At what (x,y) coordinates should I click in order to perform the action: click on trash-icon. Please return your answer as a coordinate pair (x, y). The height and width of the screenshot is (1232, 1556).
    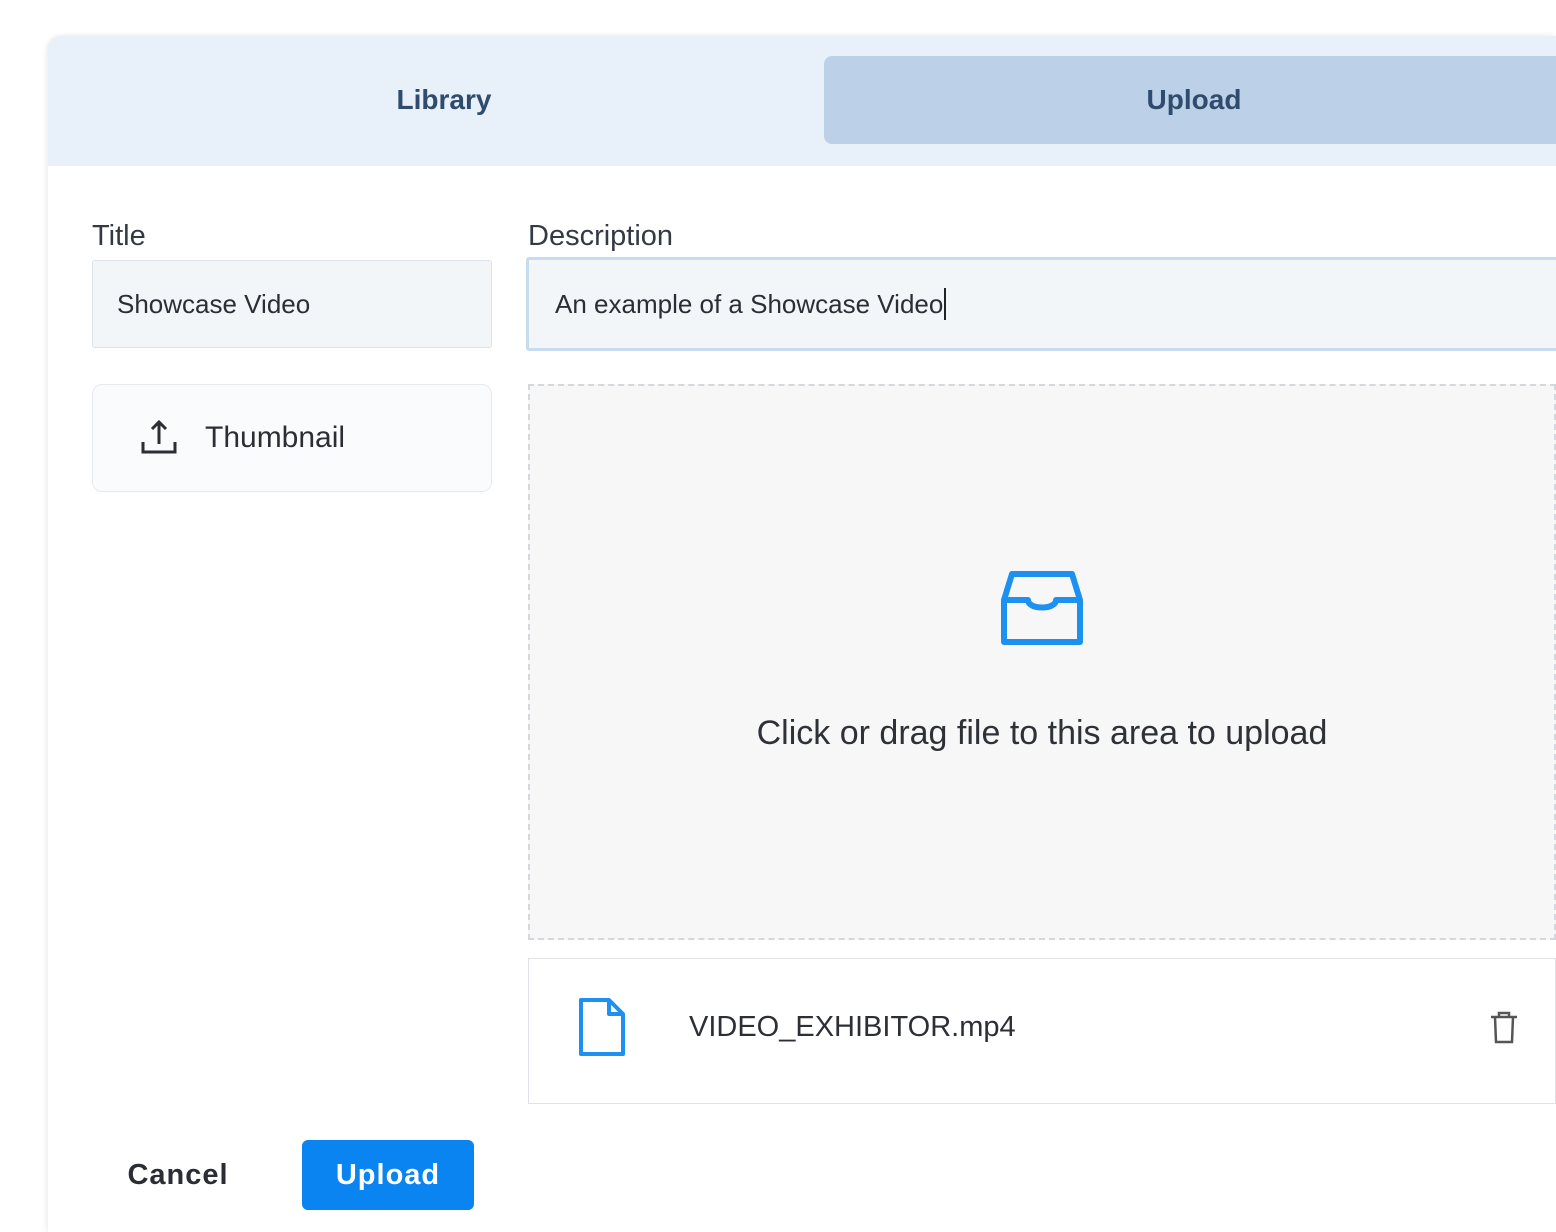
    Looking at the image, I should click on (1504, 1028).